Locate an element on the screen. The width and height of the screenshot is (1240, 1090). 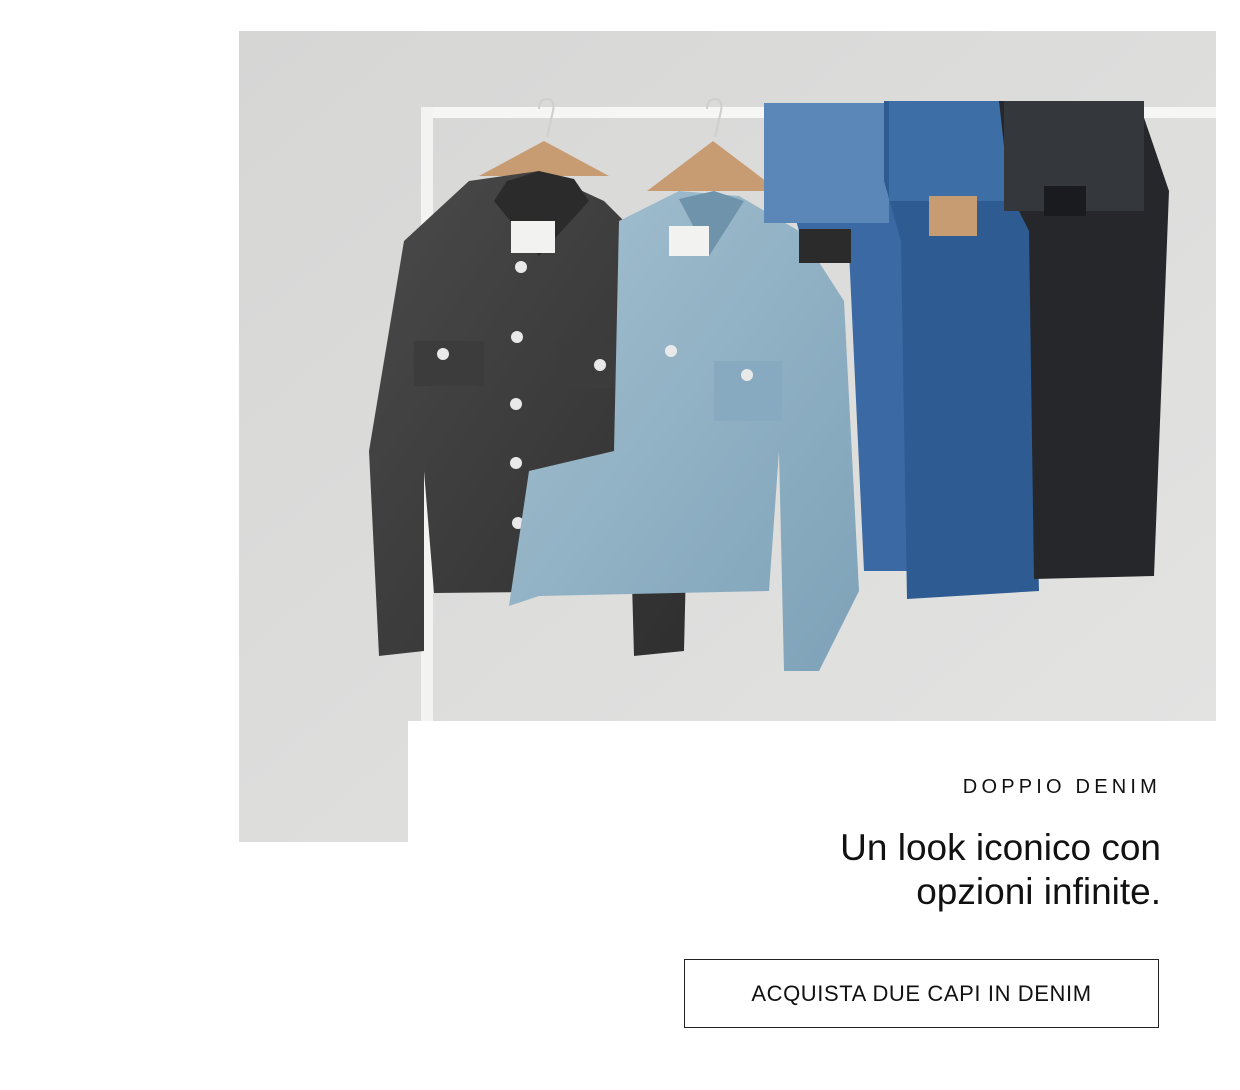
hero-headline: Un look iconico con opzioni infinite. is located at coordinates (901, 870).